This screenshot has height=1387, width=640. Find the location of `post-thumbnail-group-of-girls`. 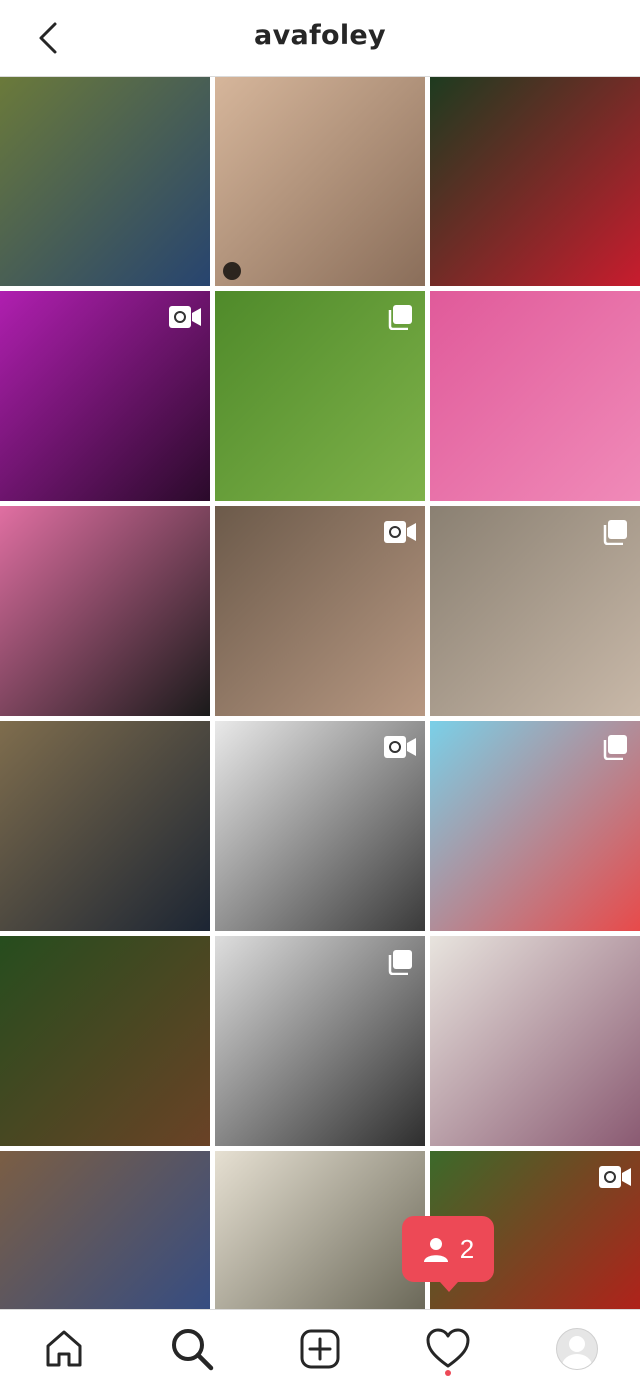

post-thumbnail-group-of-girls is located at coordinates (320, 611).